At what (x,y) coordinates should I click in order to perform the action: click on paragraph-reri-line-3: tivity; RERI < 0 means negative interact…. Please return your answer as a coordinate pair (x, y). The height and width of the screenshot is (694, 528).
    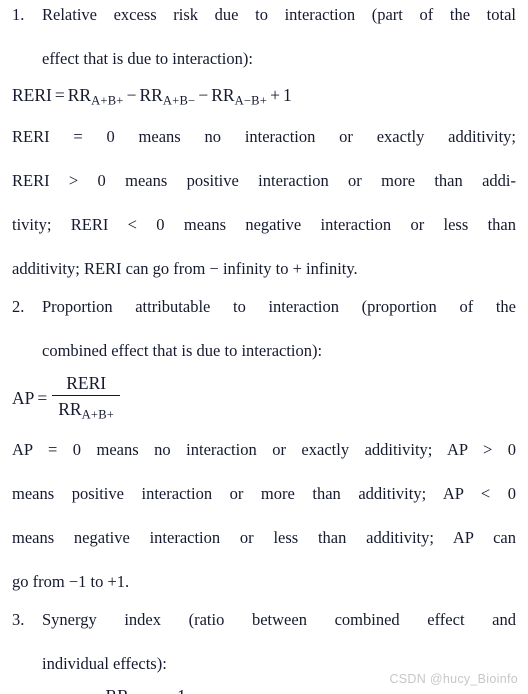
    Looking at the image, I should click on (264, 224).